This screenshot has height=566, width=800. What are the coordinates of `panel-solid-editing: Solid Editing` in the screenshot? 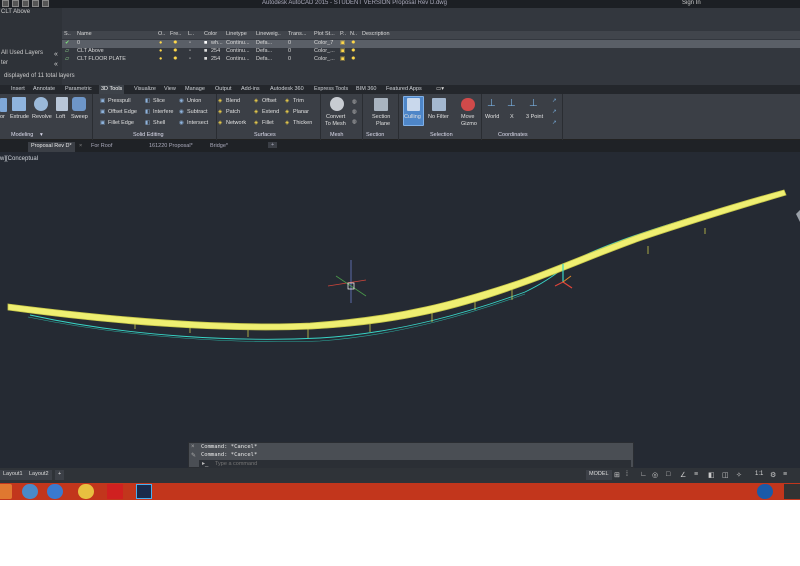 It's located at (148, 136).